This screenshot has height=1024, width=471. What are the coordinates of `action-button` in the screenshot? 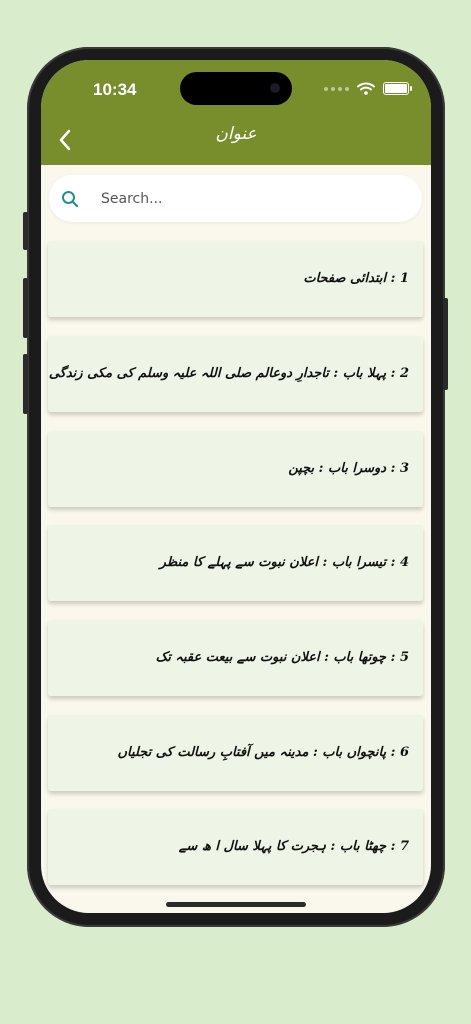 It's located at (25, 231).